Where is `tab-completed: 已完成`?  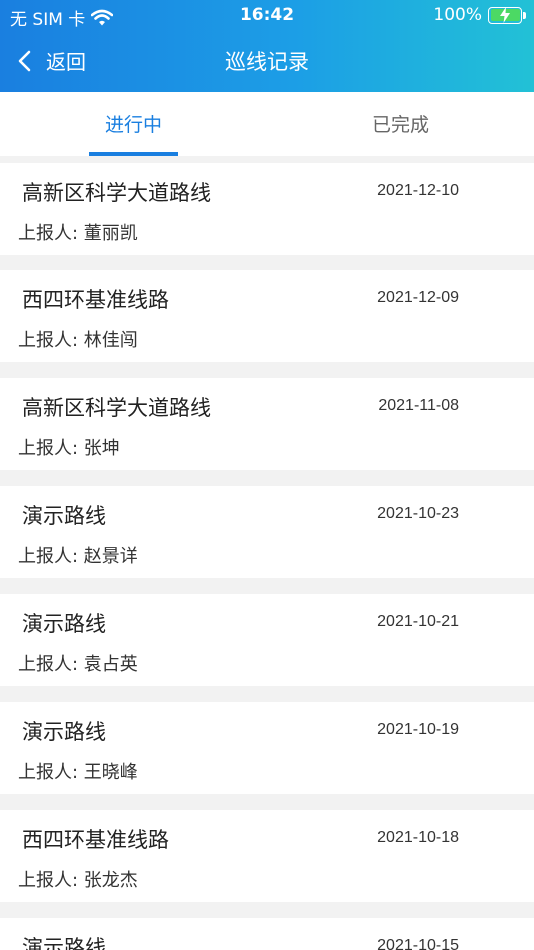
tab-completed: 已完成 is located at coordinates (400, 124).